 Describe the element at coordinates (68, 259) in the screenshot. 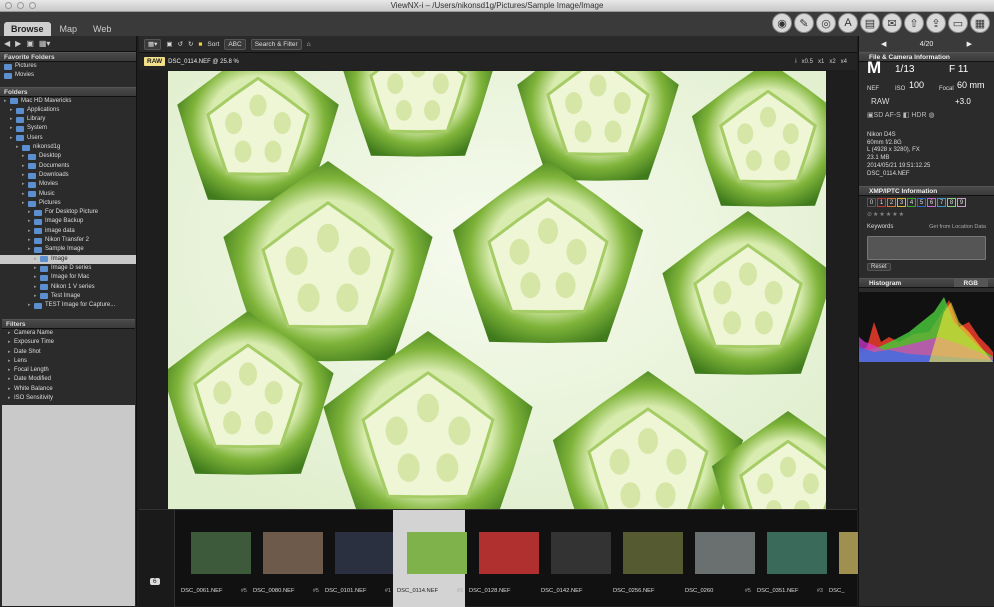

I see `folder-item: ▸ Image` at that location.